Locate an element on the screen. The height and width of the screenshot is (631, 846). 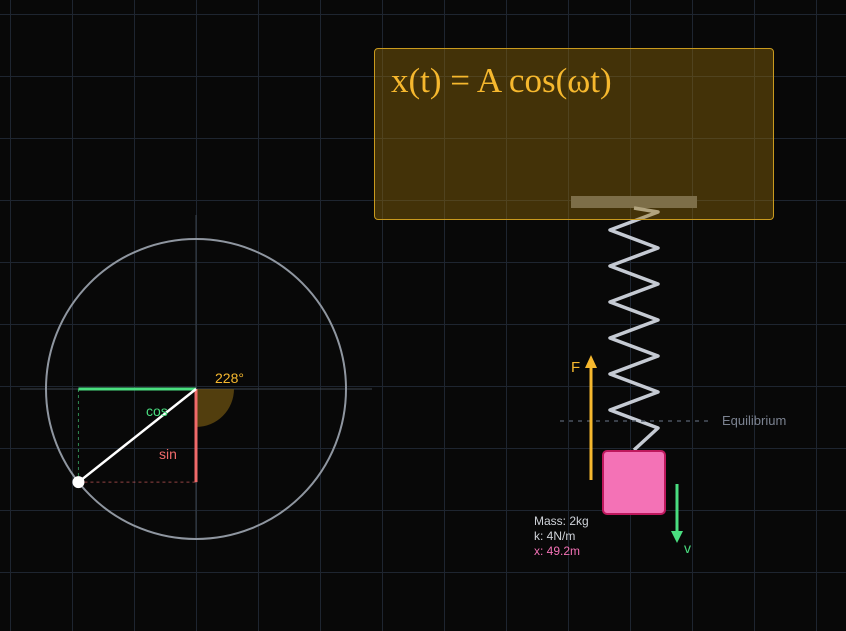
force-arrow-head is located at coordinates (591, 361).